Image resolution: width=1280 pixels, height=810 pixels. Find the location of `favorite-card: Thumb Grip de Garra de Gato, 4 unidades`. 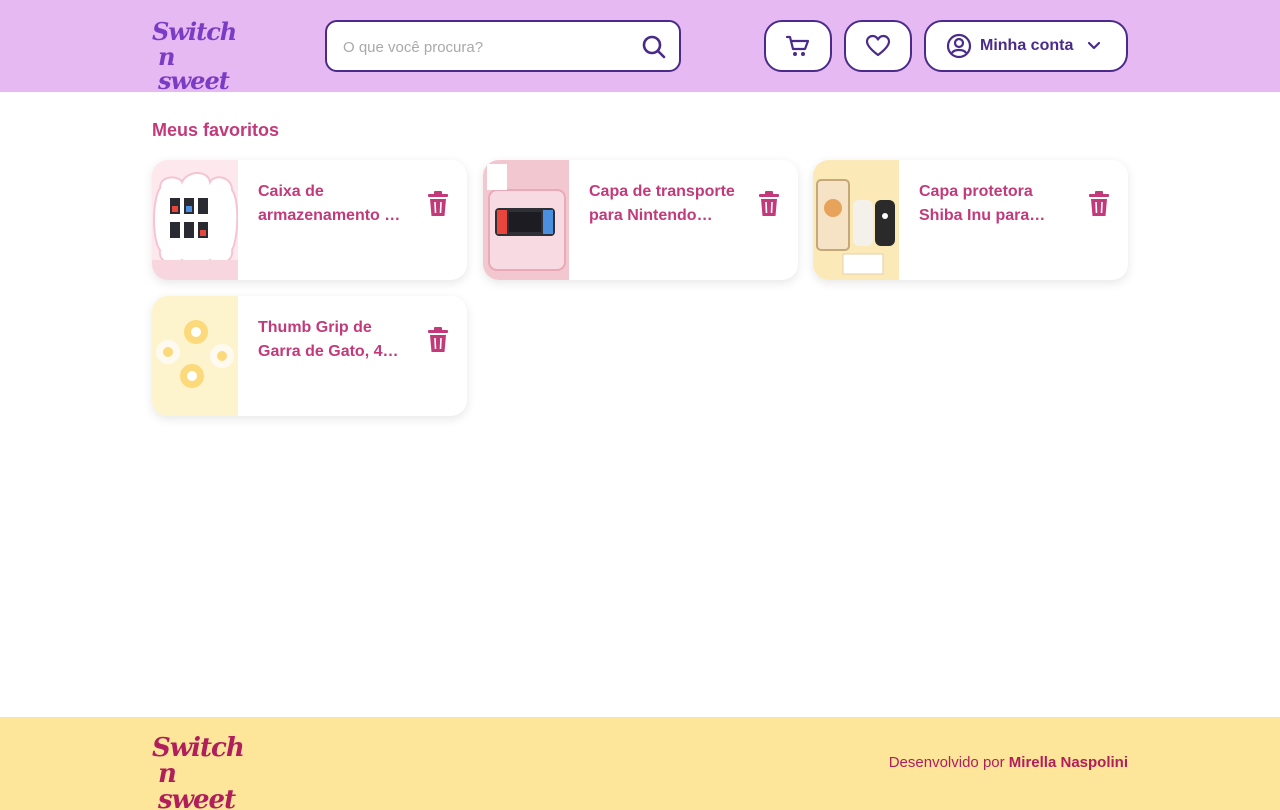

favorite-card: Thumb Grip de Garra de Gato, 4 unidades is located at coordinates (309, 356).